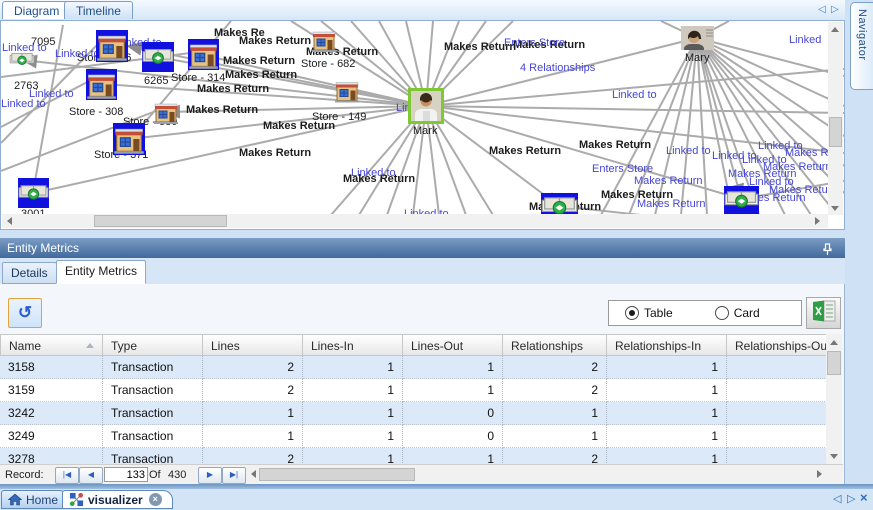 The image size is (873, 510). I want to click on mark-person-node, so click(426, 106).